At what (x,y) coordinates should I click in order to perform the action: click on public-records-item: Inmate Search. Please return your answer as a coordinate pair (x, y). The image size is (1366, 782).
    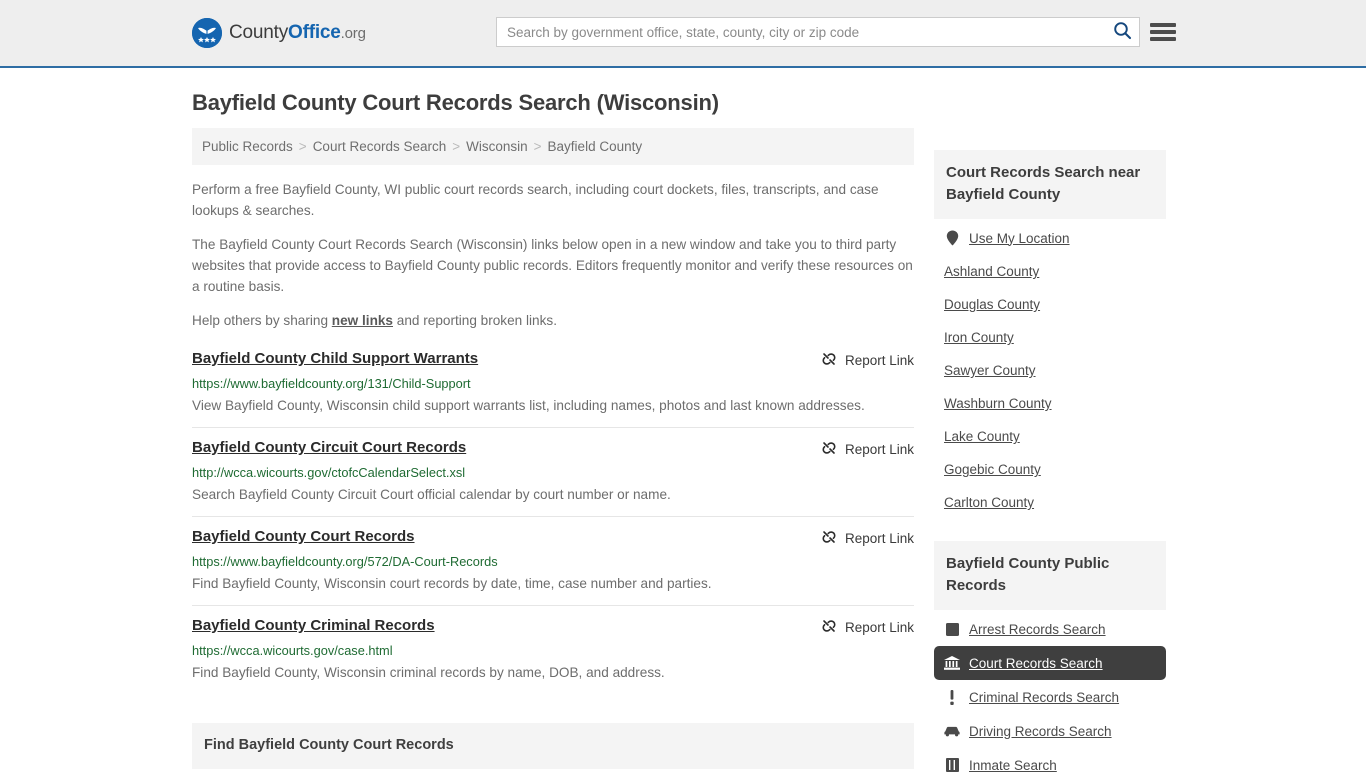
    Looking at the image, I should click on (1050, 765).